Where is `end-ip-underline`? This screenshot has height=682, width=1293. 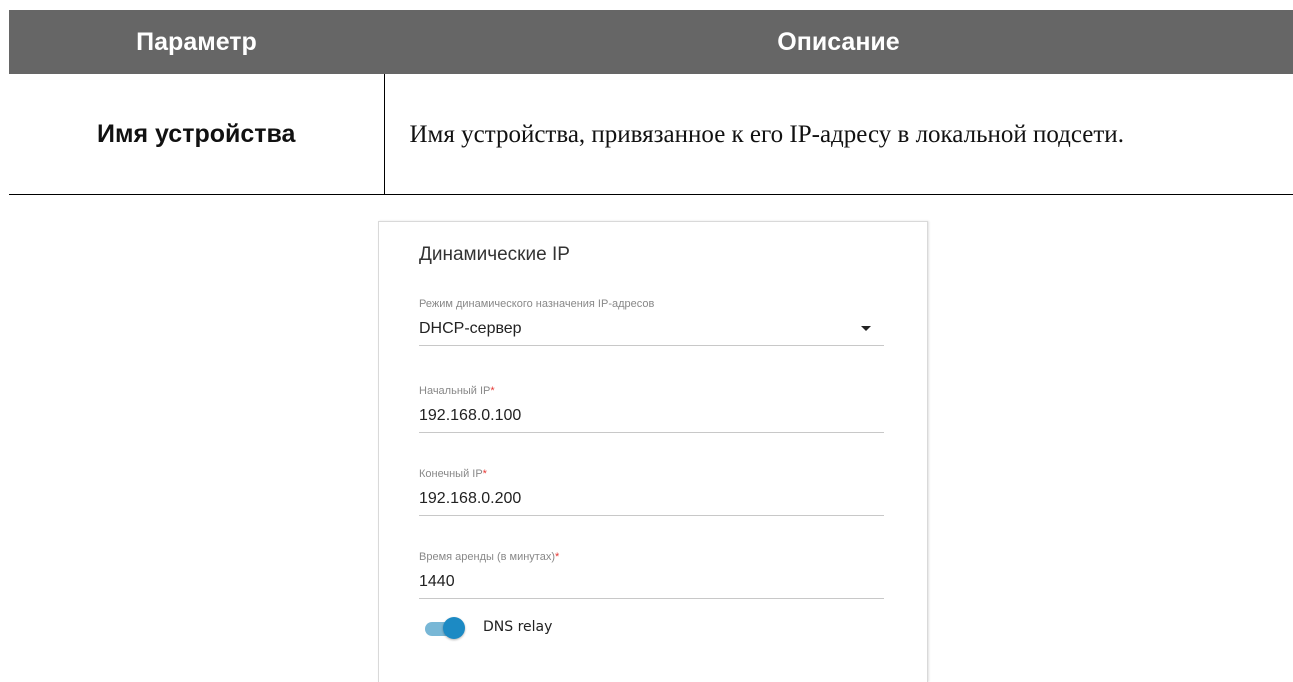
end-ip-underline is located at coordinates (651, 515).